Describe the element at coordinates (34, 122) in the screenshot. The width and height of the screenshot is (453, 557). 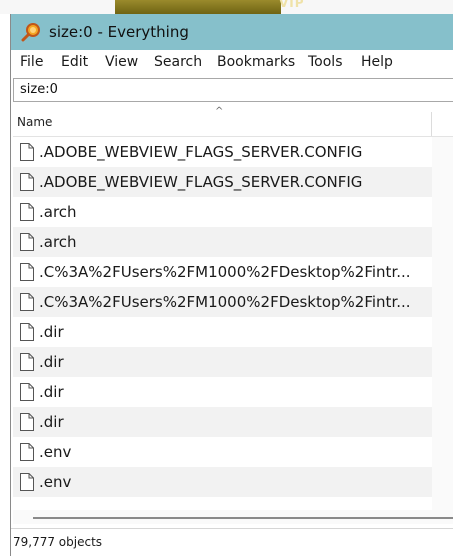
I see `column-name-header: Name` at that location.